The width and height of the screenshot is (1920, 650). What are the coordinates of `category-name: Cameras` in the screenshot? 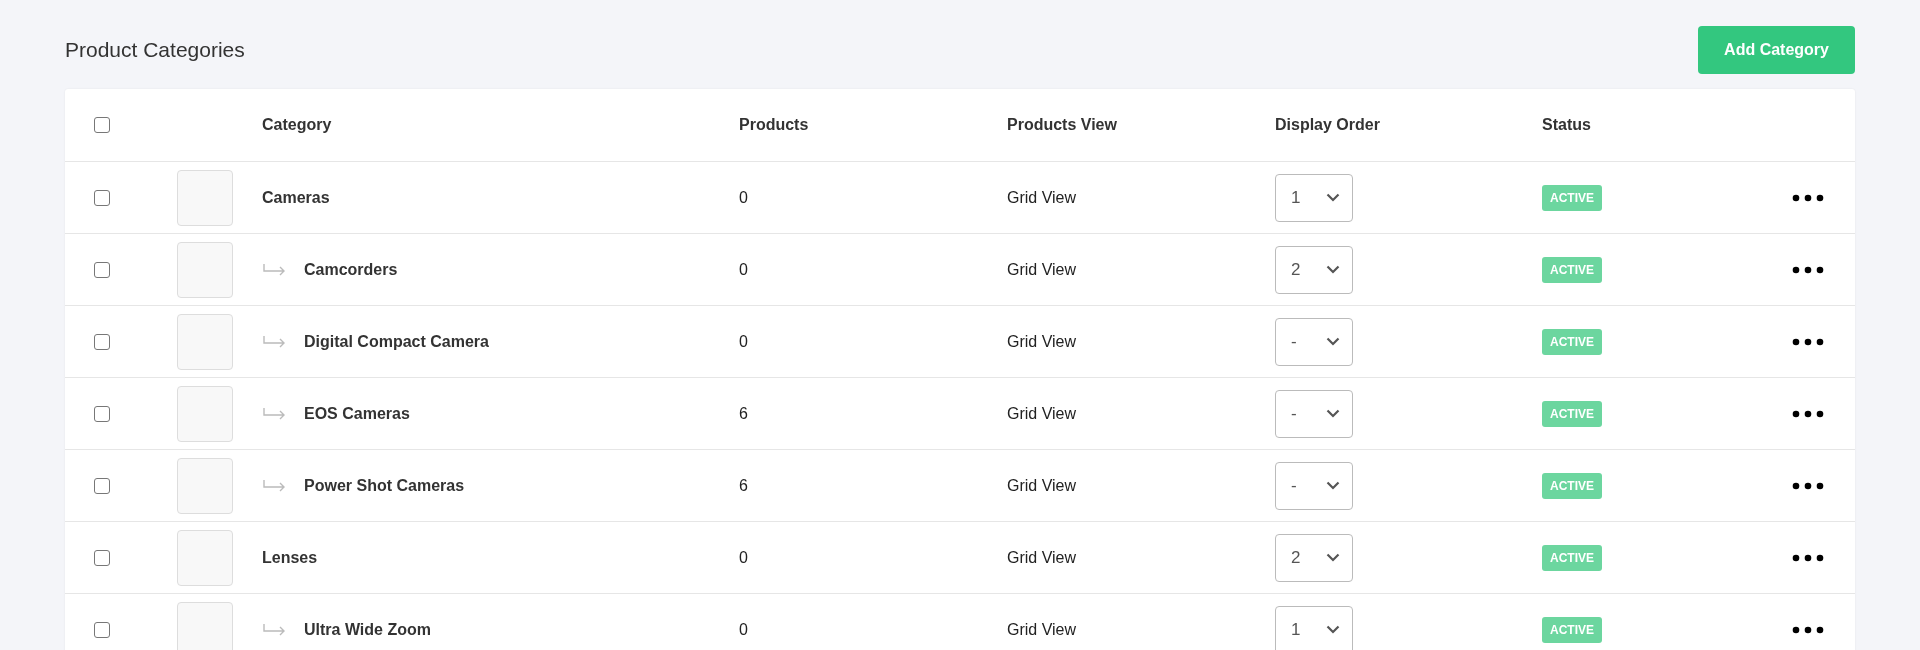 It's located at (296, 197).